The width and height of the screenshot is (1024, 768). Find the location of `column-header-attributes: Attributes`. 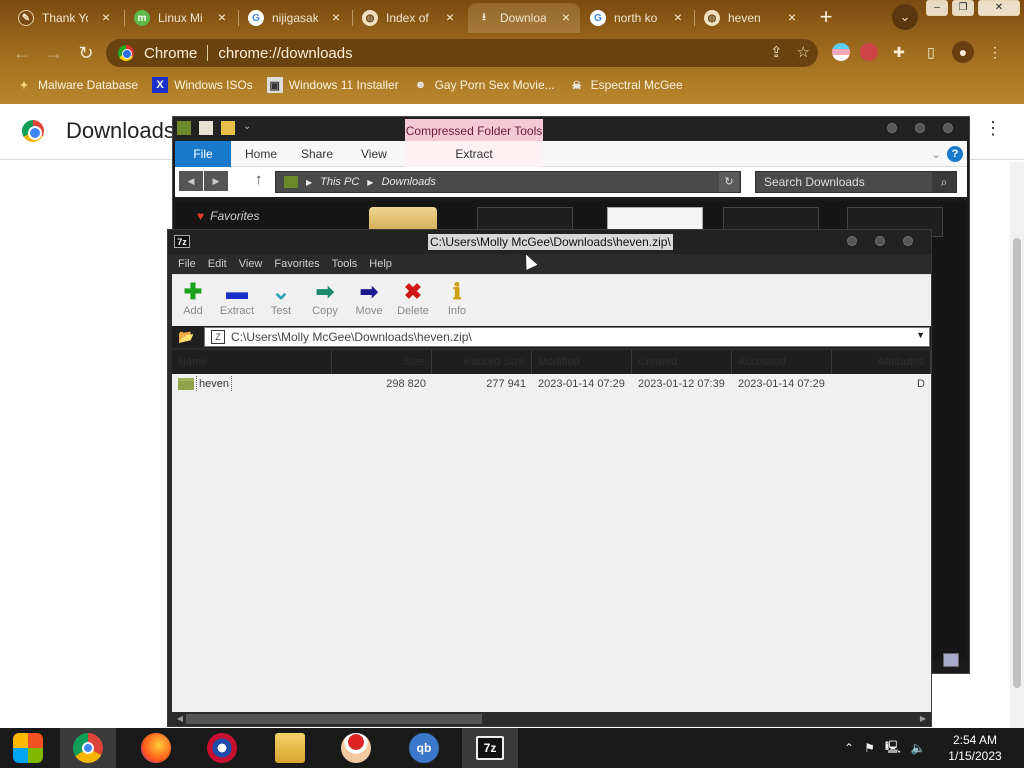

column-header-attributes: Attributes is located at coordinates (881, 362).